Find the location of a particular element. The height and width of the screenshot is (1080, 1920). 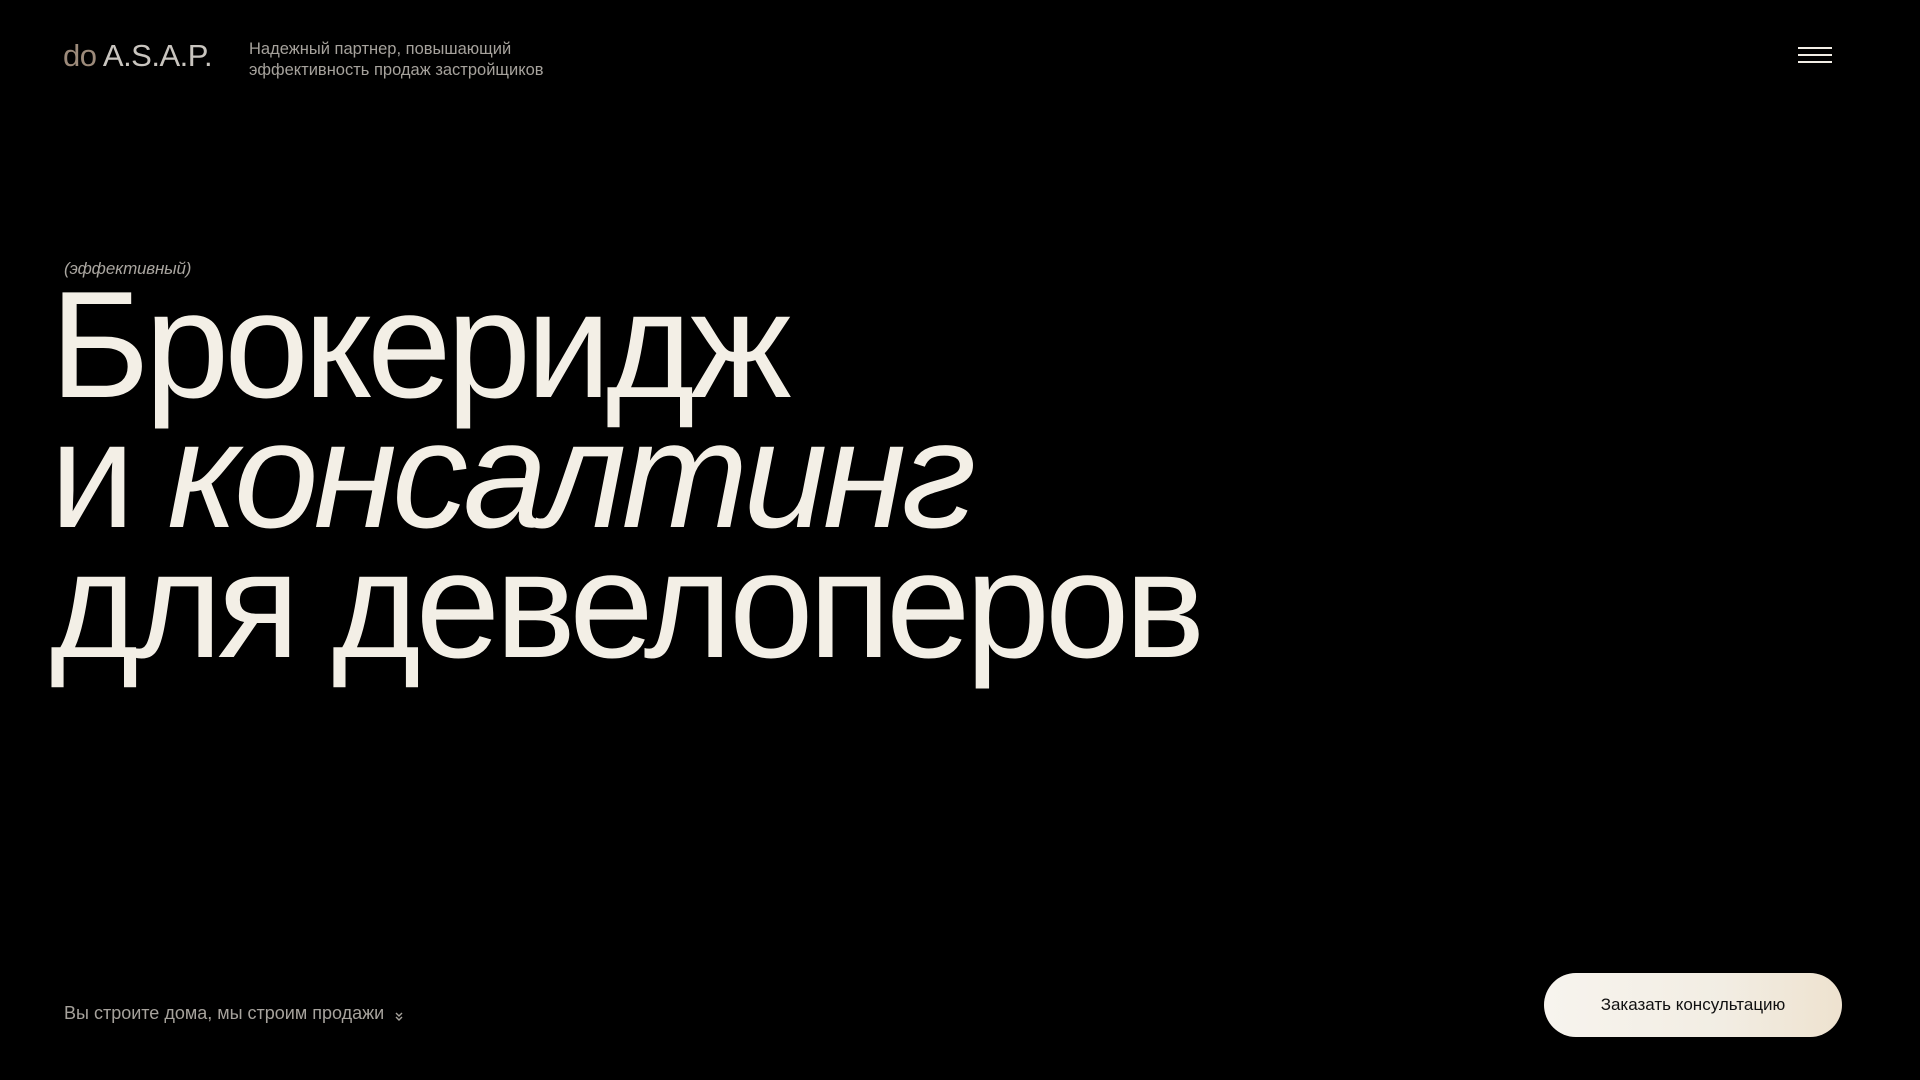

tagline-line-2: эффективность продаж застройщиков is located at coordinates (396, 70).